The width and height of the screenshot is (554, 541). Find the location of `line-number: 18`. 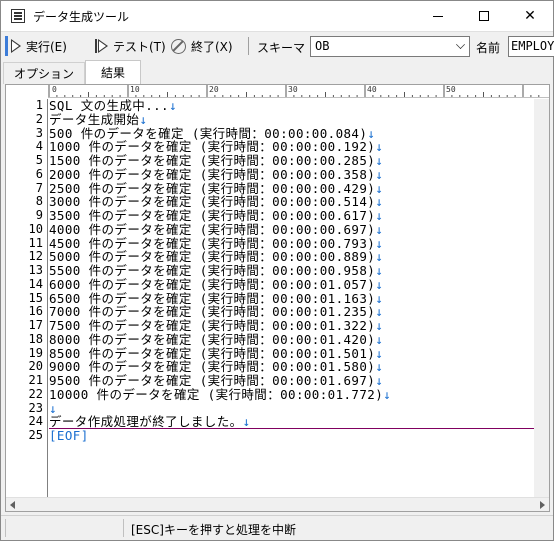

line-number: 18 is located at coordinates (35, 338).